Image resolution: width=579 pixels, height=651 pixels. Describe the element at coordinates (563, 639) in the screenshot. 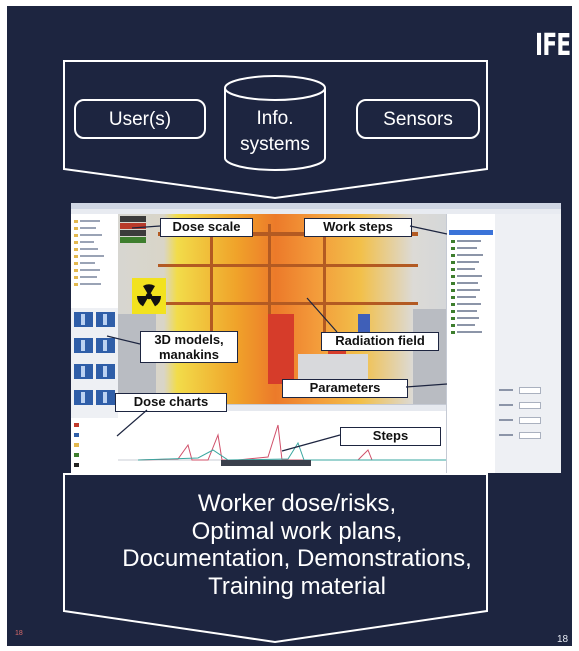

I see `page-number: 18` at that location.